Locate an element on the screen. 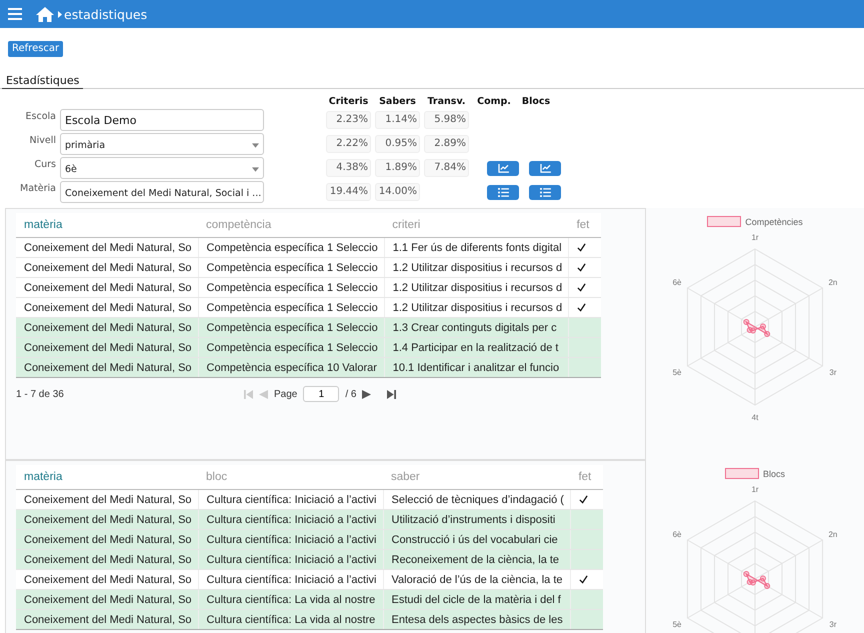 The image size is (864, 633). table-cell: Estudi del cicle de la matèria i del f is located at coordinates (476, 600).